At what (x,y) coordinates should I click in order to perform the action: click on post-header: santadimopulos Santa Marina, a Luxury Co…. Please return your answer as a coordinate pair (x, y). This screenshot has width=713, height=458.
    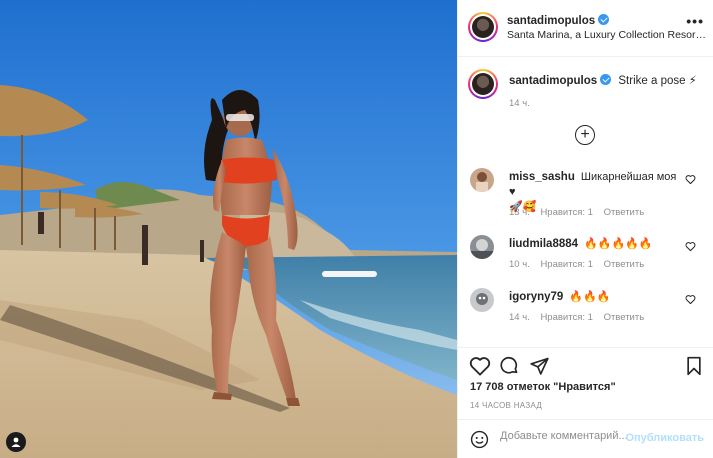
    Looking at the image, I should click on (585, 28).